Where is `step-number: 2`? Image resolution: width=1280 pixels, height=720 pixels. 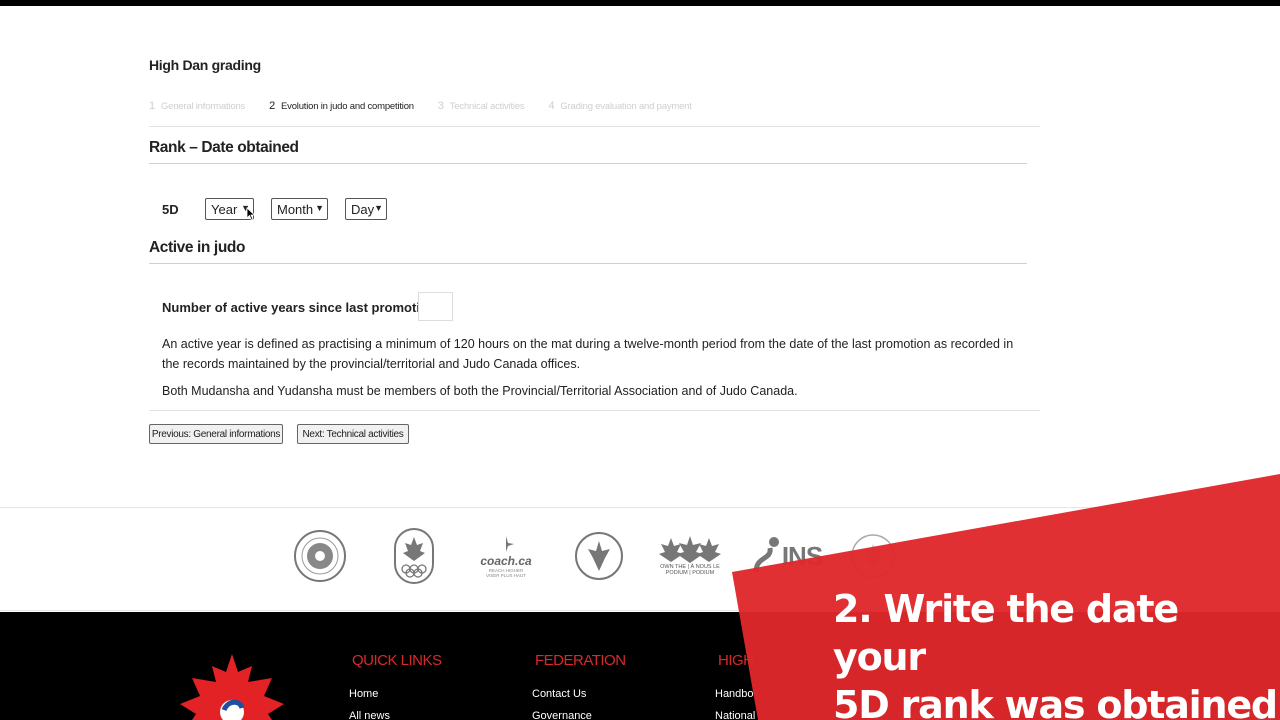
step-number: 2 is located at coordinates (272, 106).